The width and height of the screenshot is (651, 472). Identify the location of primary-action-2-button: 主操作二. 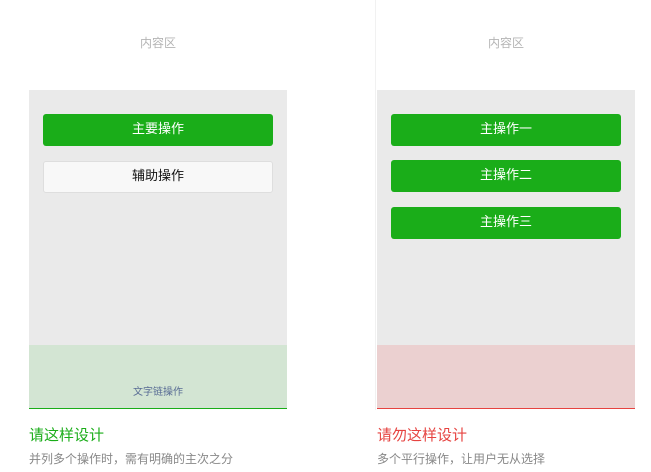
(506, 176).